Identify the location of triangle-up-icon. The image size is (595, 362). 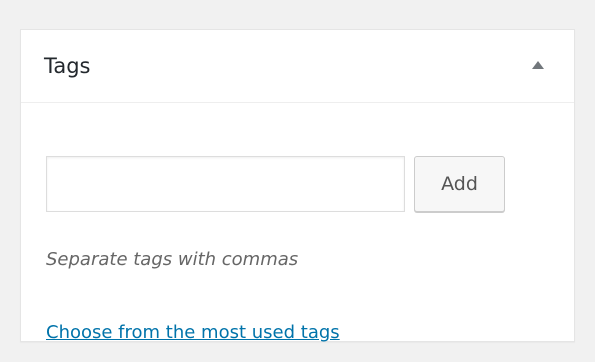
(538, 65).